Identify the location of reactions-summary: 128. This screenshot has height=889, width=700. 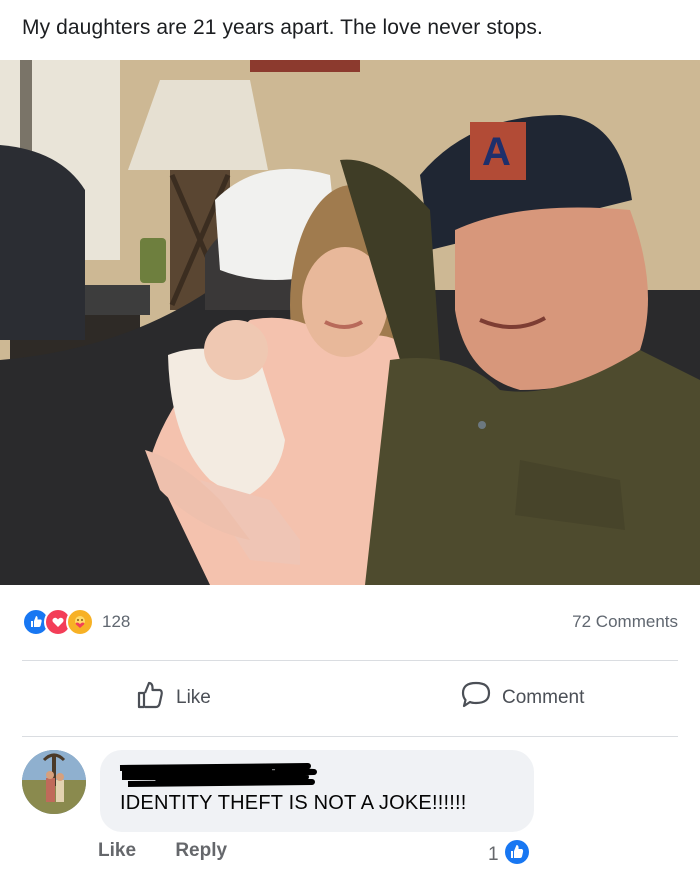
(76, 622).